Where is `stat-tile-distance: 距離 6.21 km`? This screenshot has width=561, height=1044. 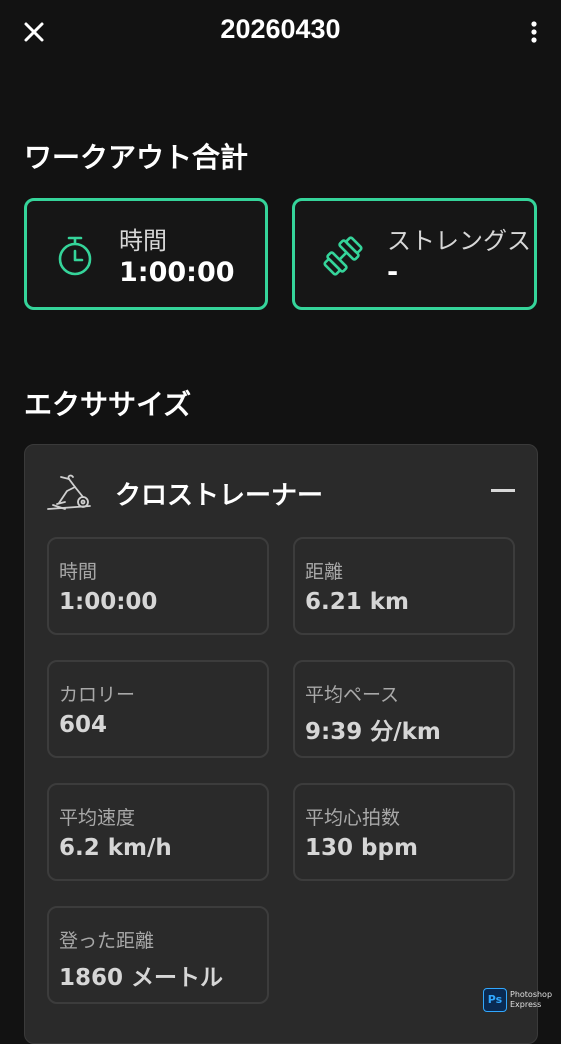 stat-tile-distance: 距離 6.21 km is located at coordinates (404, 586).